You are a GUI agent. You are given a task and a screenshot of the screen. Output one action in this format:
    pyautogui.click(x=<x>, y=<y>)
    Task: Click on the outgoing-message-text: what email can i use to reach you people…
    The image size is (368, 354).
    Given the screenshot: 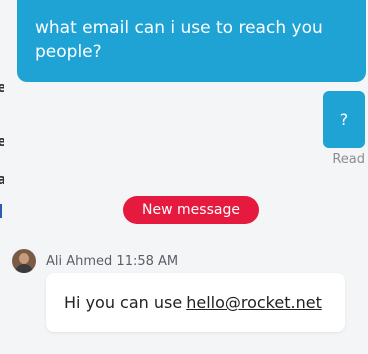 What is the action you would take?
    pyautogui.click(x=179, y=40)
    